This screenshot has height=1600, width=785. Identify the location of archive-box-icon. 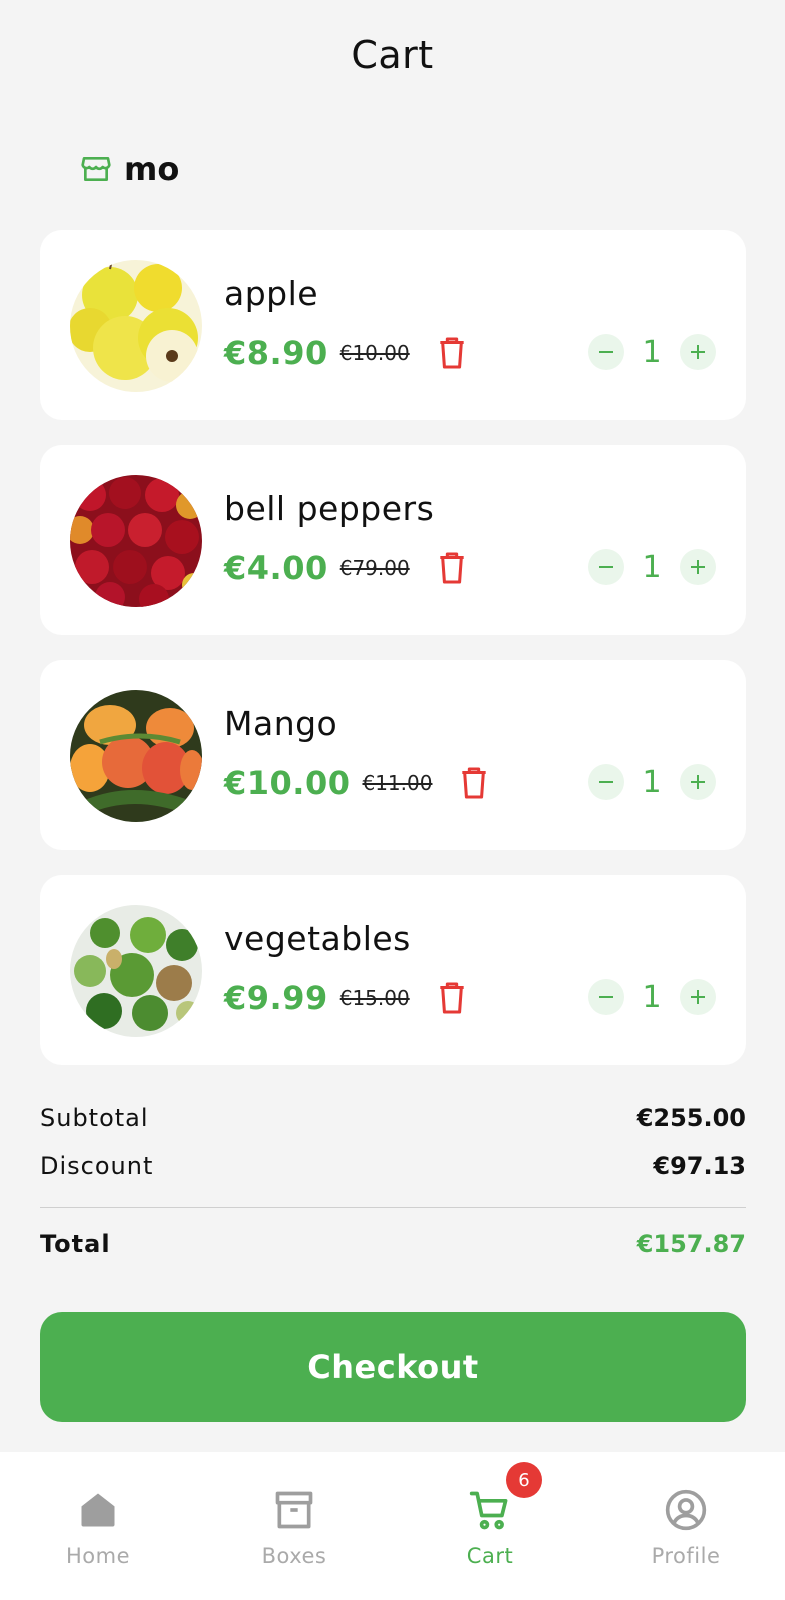
(294, 1510).